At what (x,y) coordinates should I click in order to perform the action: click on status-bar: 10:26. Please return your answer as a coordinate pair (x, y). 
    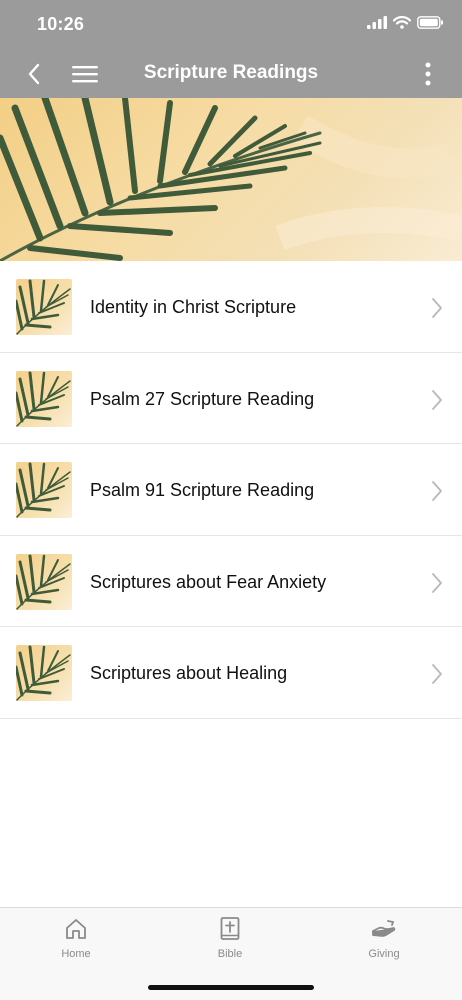
    Looking at the image, I should click on (231, 24).